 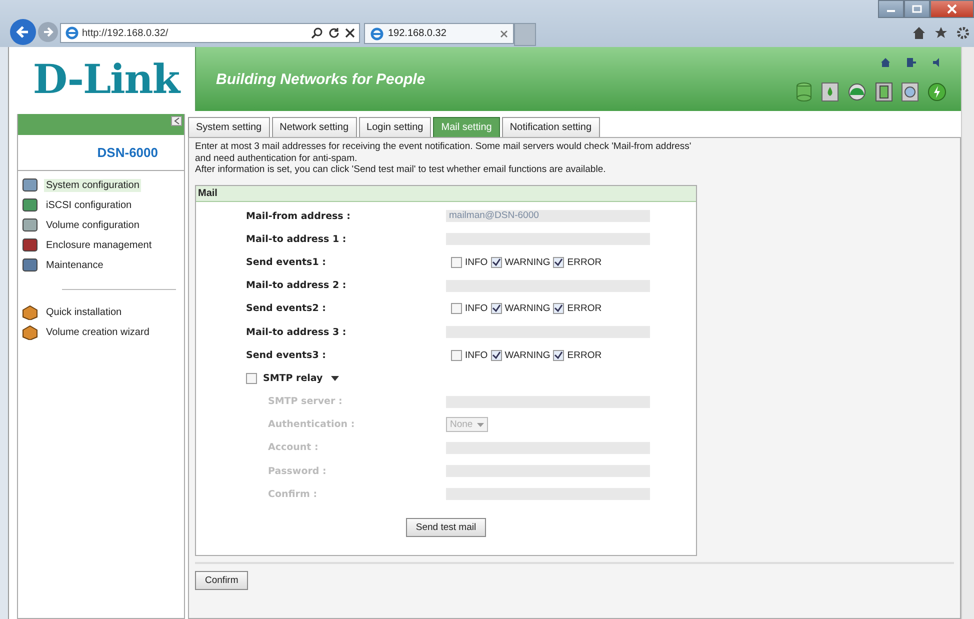 I want to click on logo: D-Link, so click(x=106, y=79).